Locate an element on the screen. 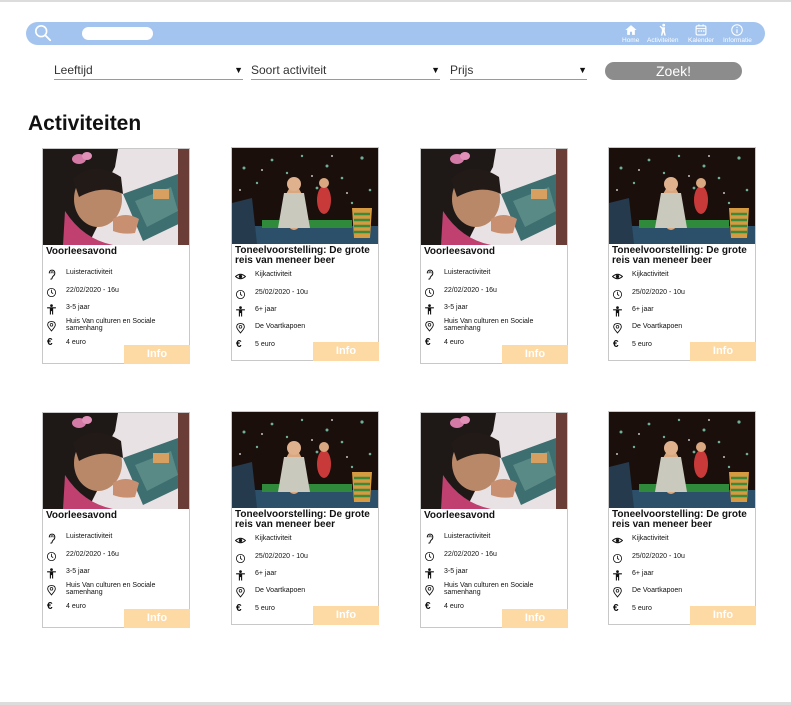 The height and width of the screenshot is (705, 791). nav-activiteiten: Activiteiten is located at coordinates (662, 33).